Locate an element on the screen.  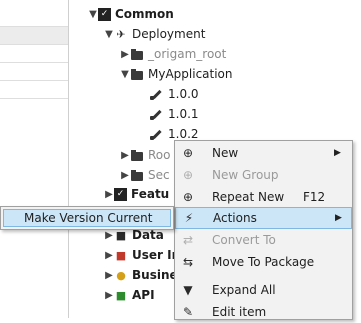
tree-node-featu: ▶ ✓ Featu is located at coordinates (136, 194).